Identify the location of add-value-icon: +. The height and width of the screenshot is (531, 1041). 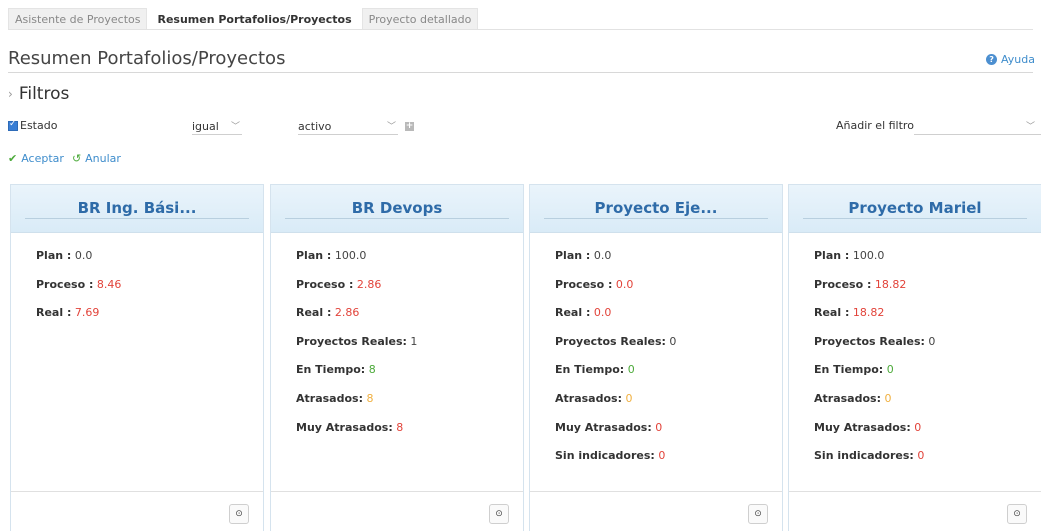
(409, 126).